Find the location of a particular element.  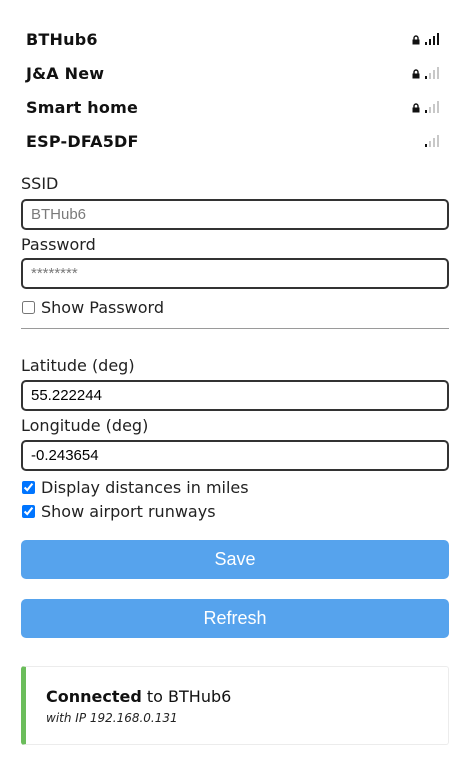

save-button: Save is located at coordinates (235, 559).